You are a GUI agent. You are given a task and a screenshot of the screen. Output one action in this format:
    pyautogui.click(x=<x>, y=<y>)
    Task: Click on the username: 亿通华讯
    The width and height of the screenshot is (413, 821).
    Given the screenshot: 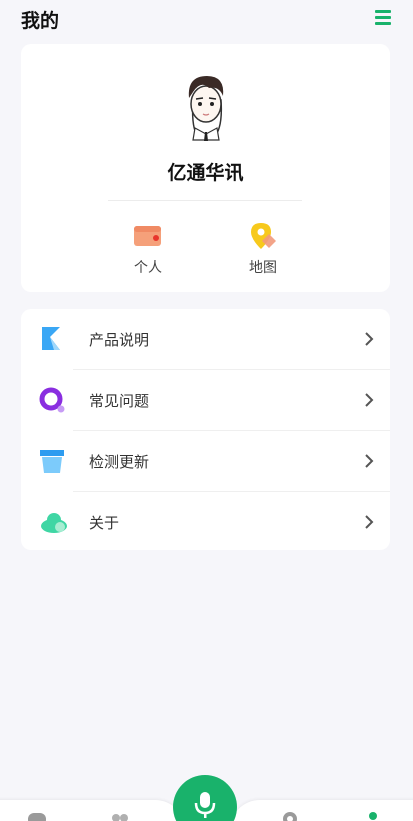 What is the action you would take?
    pyautogui.click(x=205, y=173)
    